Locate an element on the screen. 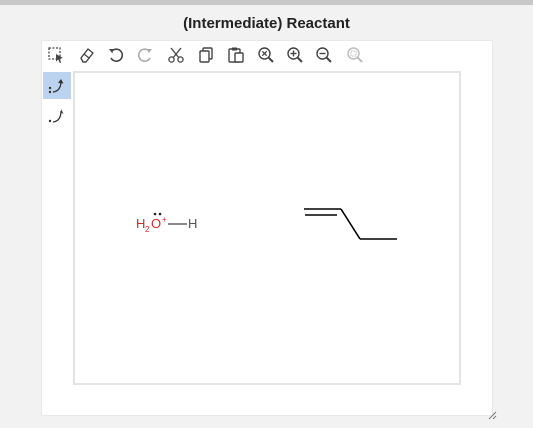  single-electron-arrow-button is located at coordinates (57, 115).